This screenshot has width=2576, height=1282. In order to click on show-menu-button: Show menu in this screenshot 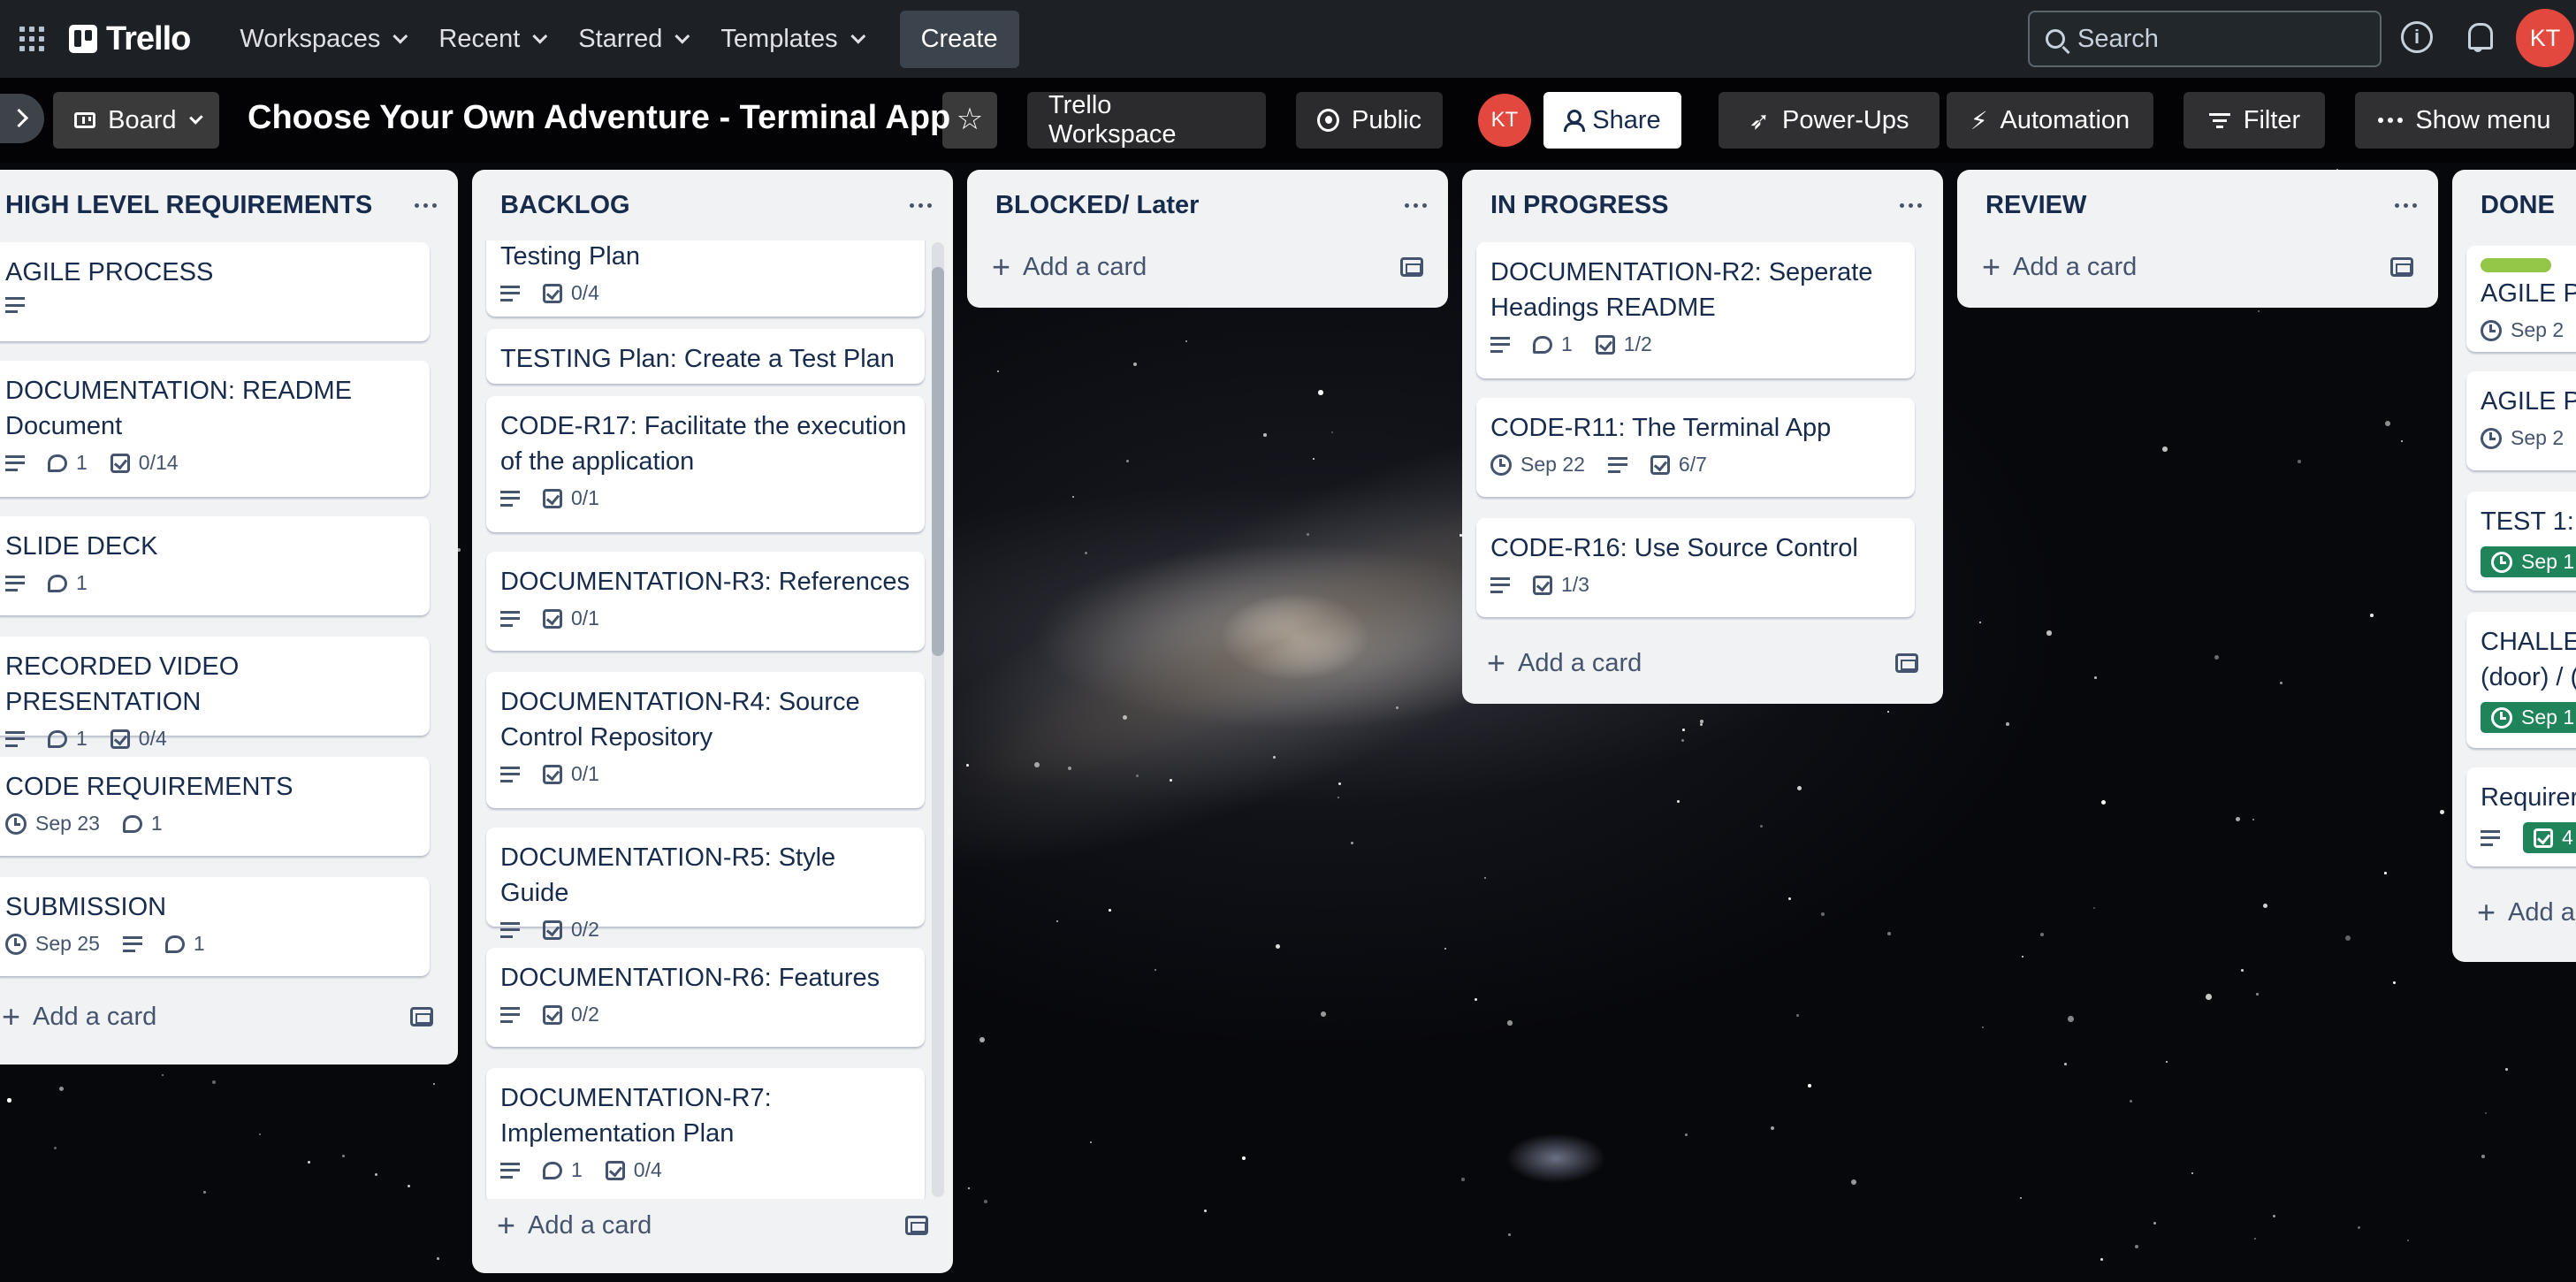, I will do `click(2464, 120)`.